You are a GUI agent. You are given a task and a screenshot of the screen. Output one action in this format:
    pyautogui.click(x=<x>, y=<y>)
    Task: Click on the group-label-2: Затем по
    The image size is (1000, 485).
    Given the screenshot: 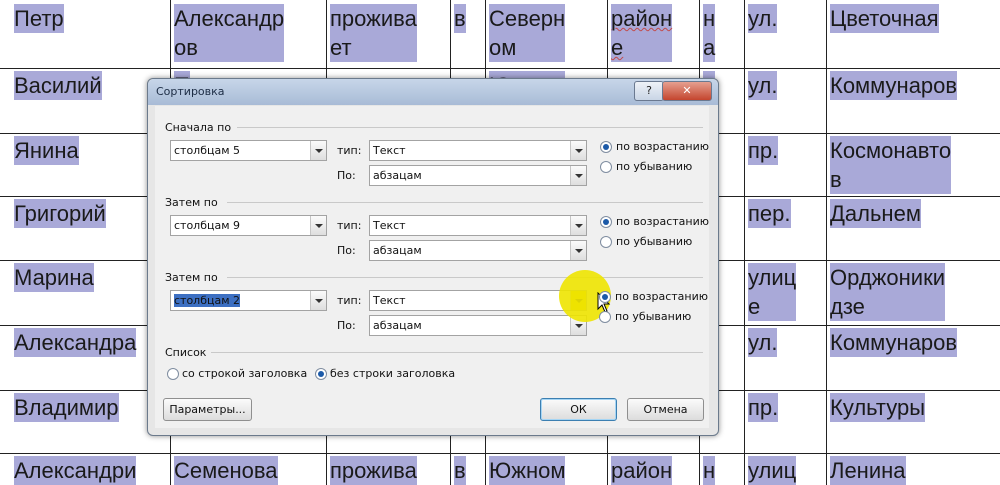 What is the action you would take?
    pyautogui.click(x=191, y=202)
    